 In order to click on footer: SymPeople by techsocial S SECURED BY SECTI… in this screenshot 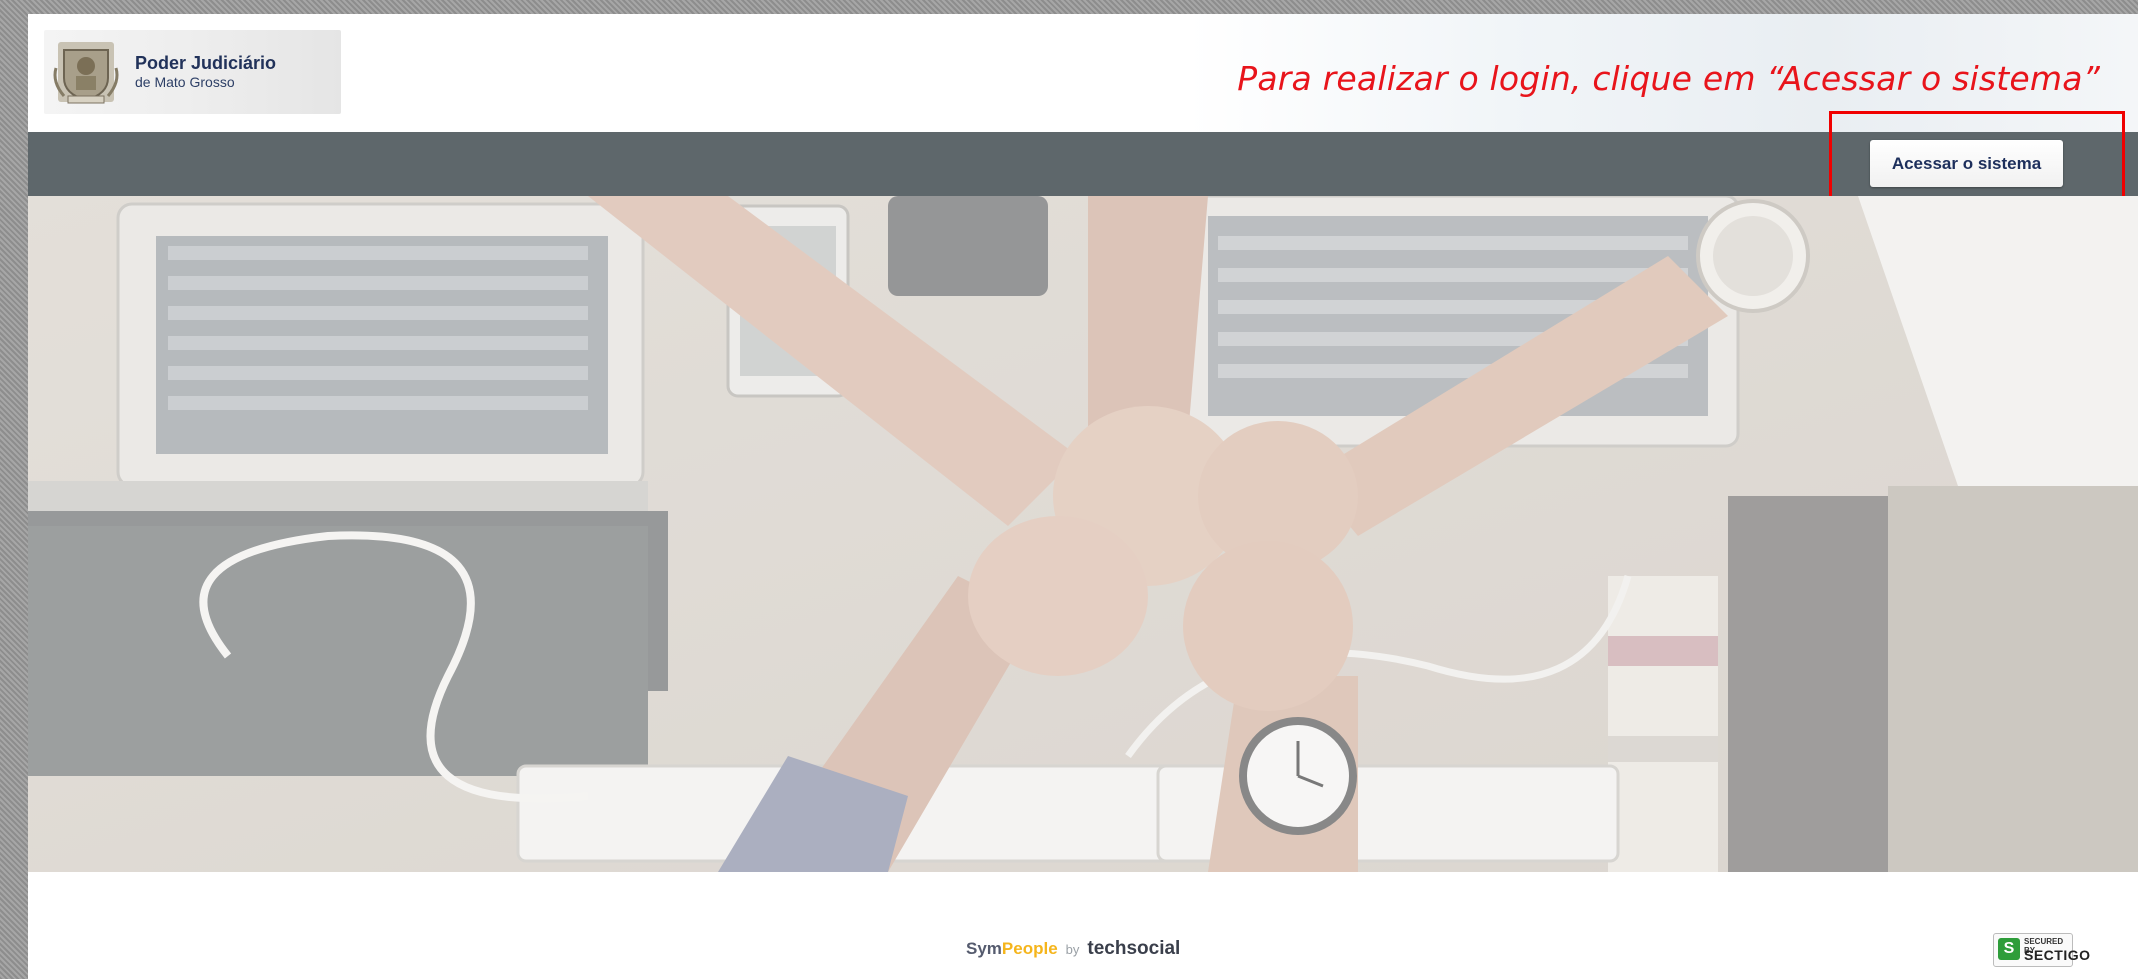, I will do `click(1083, 925)`.